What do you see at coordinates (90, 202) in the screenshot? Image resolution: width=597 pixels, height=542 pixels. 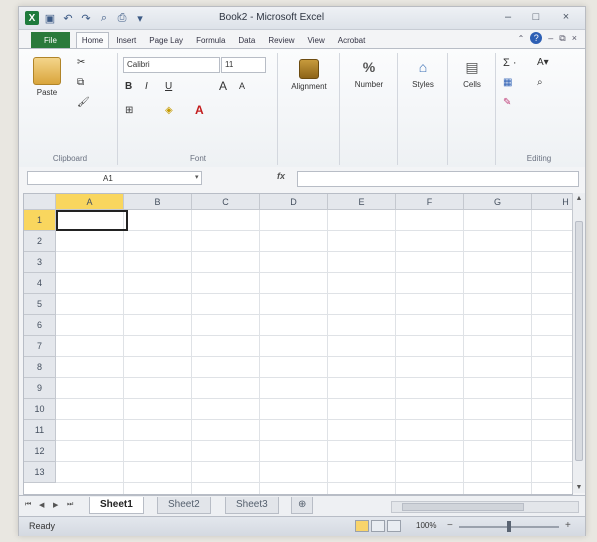 I see `column-header-a: A` at bounding box center [90, 202].